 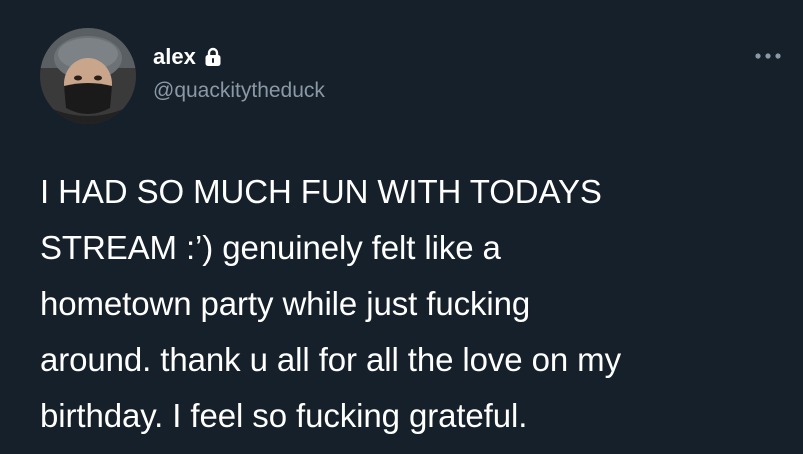 What do you see at coordinates (213, 57) in the screenshot?
I see `lock-icon` at bounding box center [213, 57].